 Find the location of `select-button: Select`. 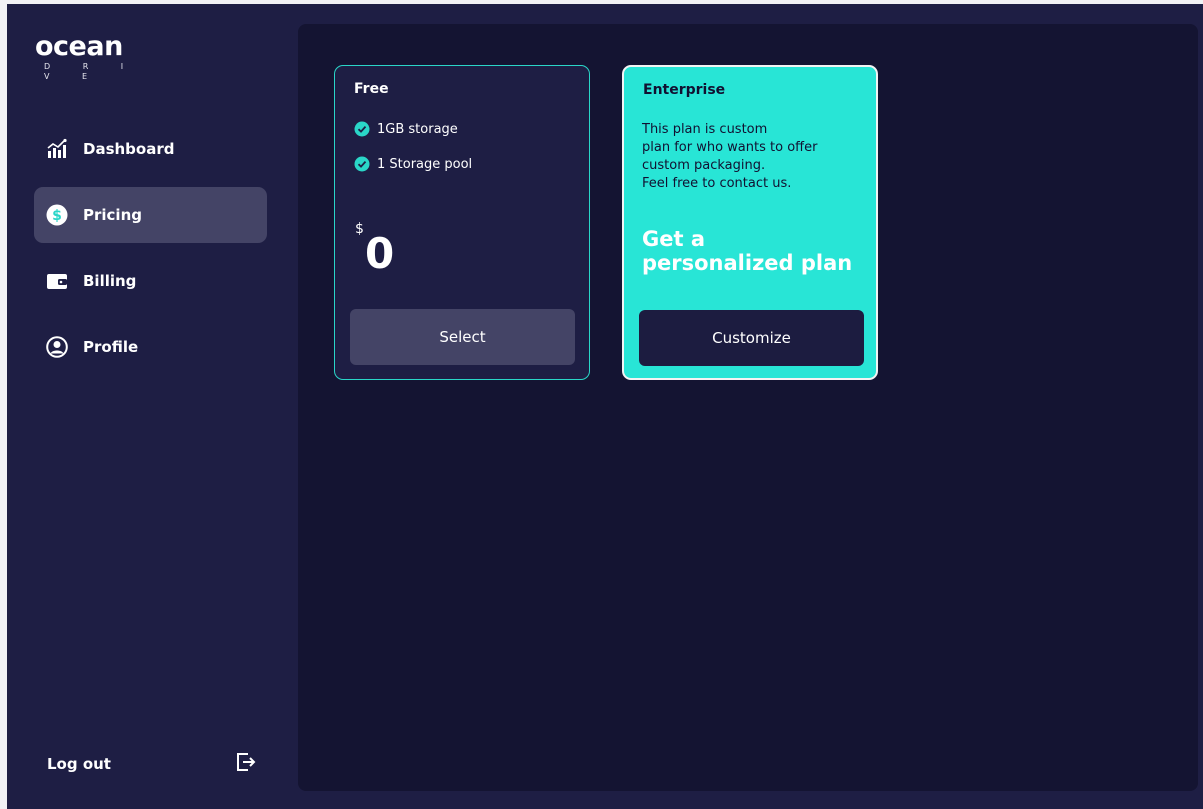

select-button: Select is located at coordinates (462, 337).